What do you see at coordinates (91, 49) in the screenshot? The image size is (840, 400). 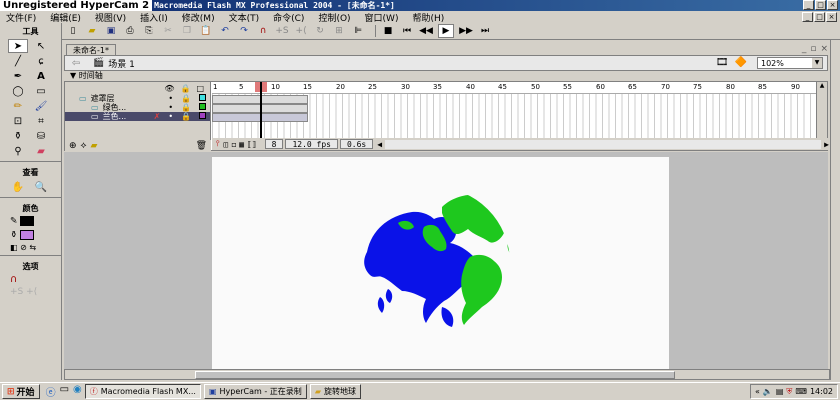 I see `document-tab: 未命名-1*` at bounding box center [91, 49].